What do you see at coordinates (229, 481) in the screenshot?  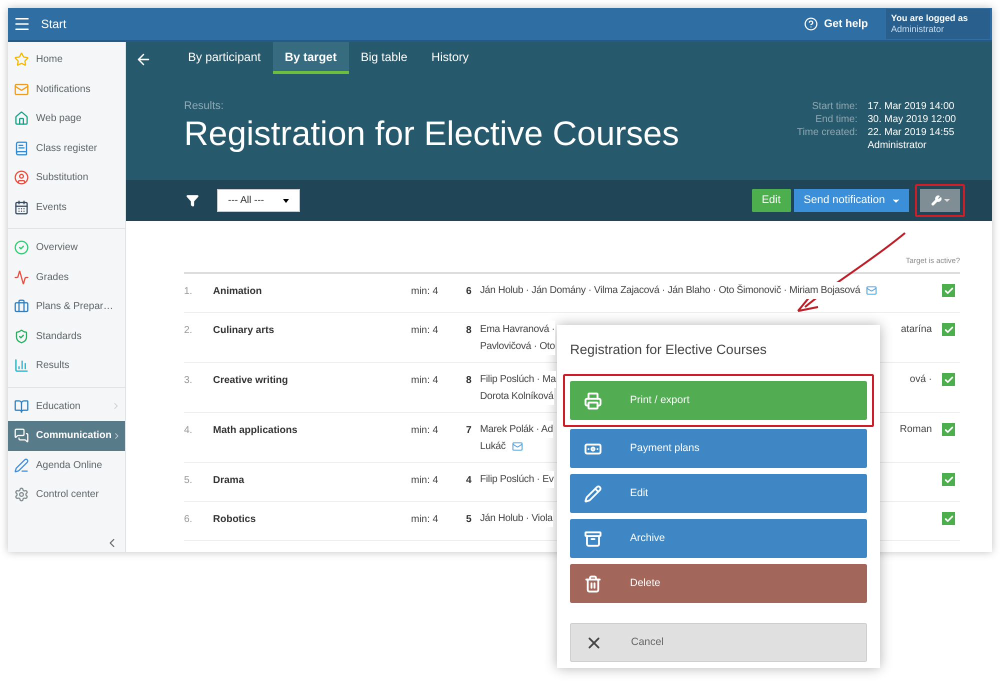 I see `course-name: Drama` at bounding box center [229, 481].